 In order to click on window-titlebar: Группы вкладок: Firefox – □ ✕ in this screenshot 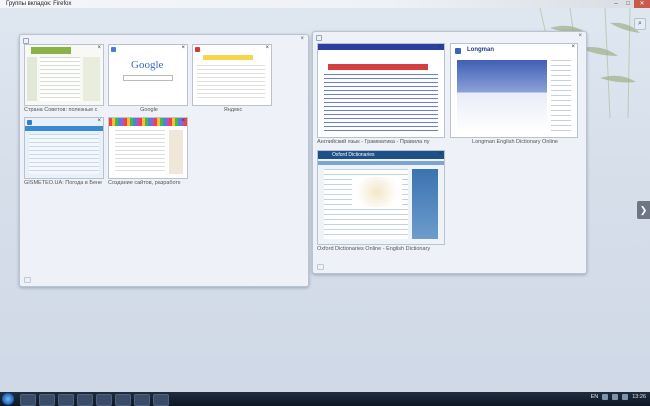, I will do `click(325, 4)`.